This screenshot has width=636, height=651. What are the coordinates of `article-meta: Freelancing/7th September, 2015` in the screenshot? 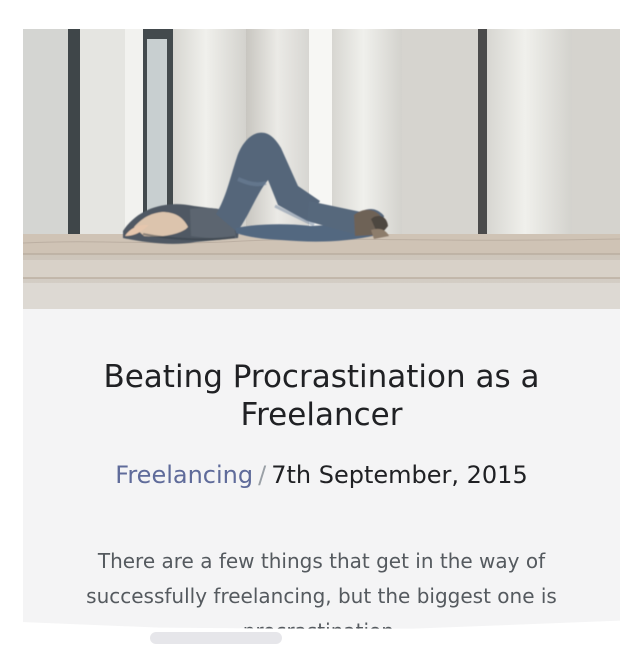 It's located at (321, 475).